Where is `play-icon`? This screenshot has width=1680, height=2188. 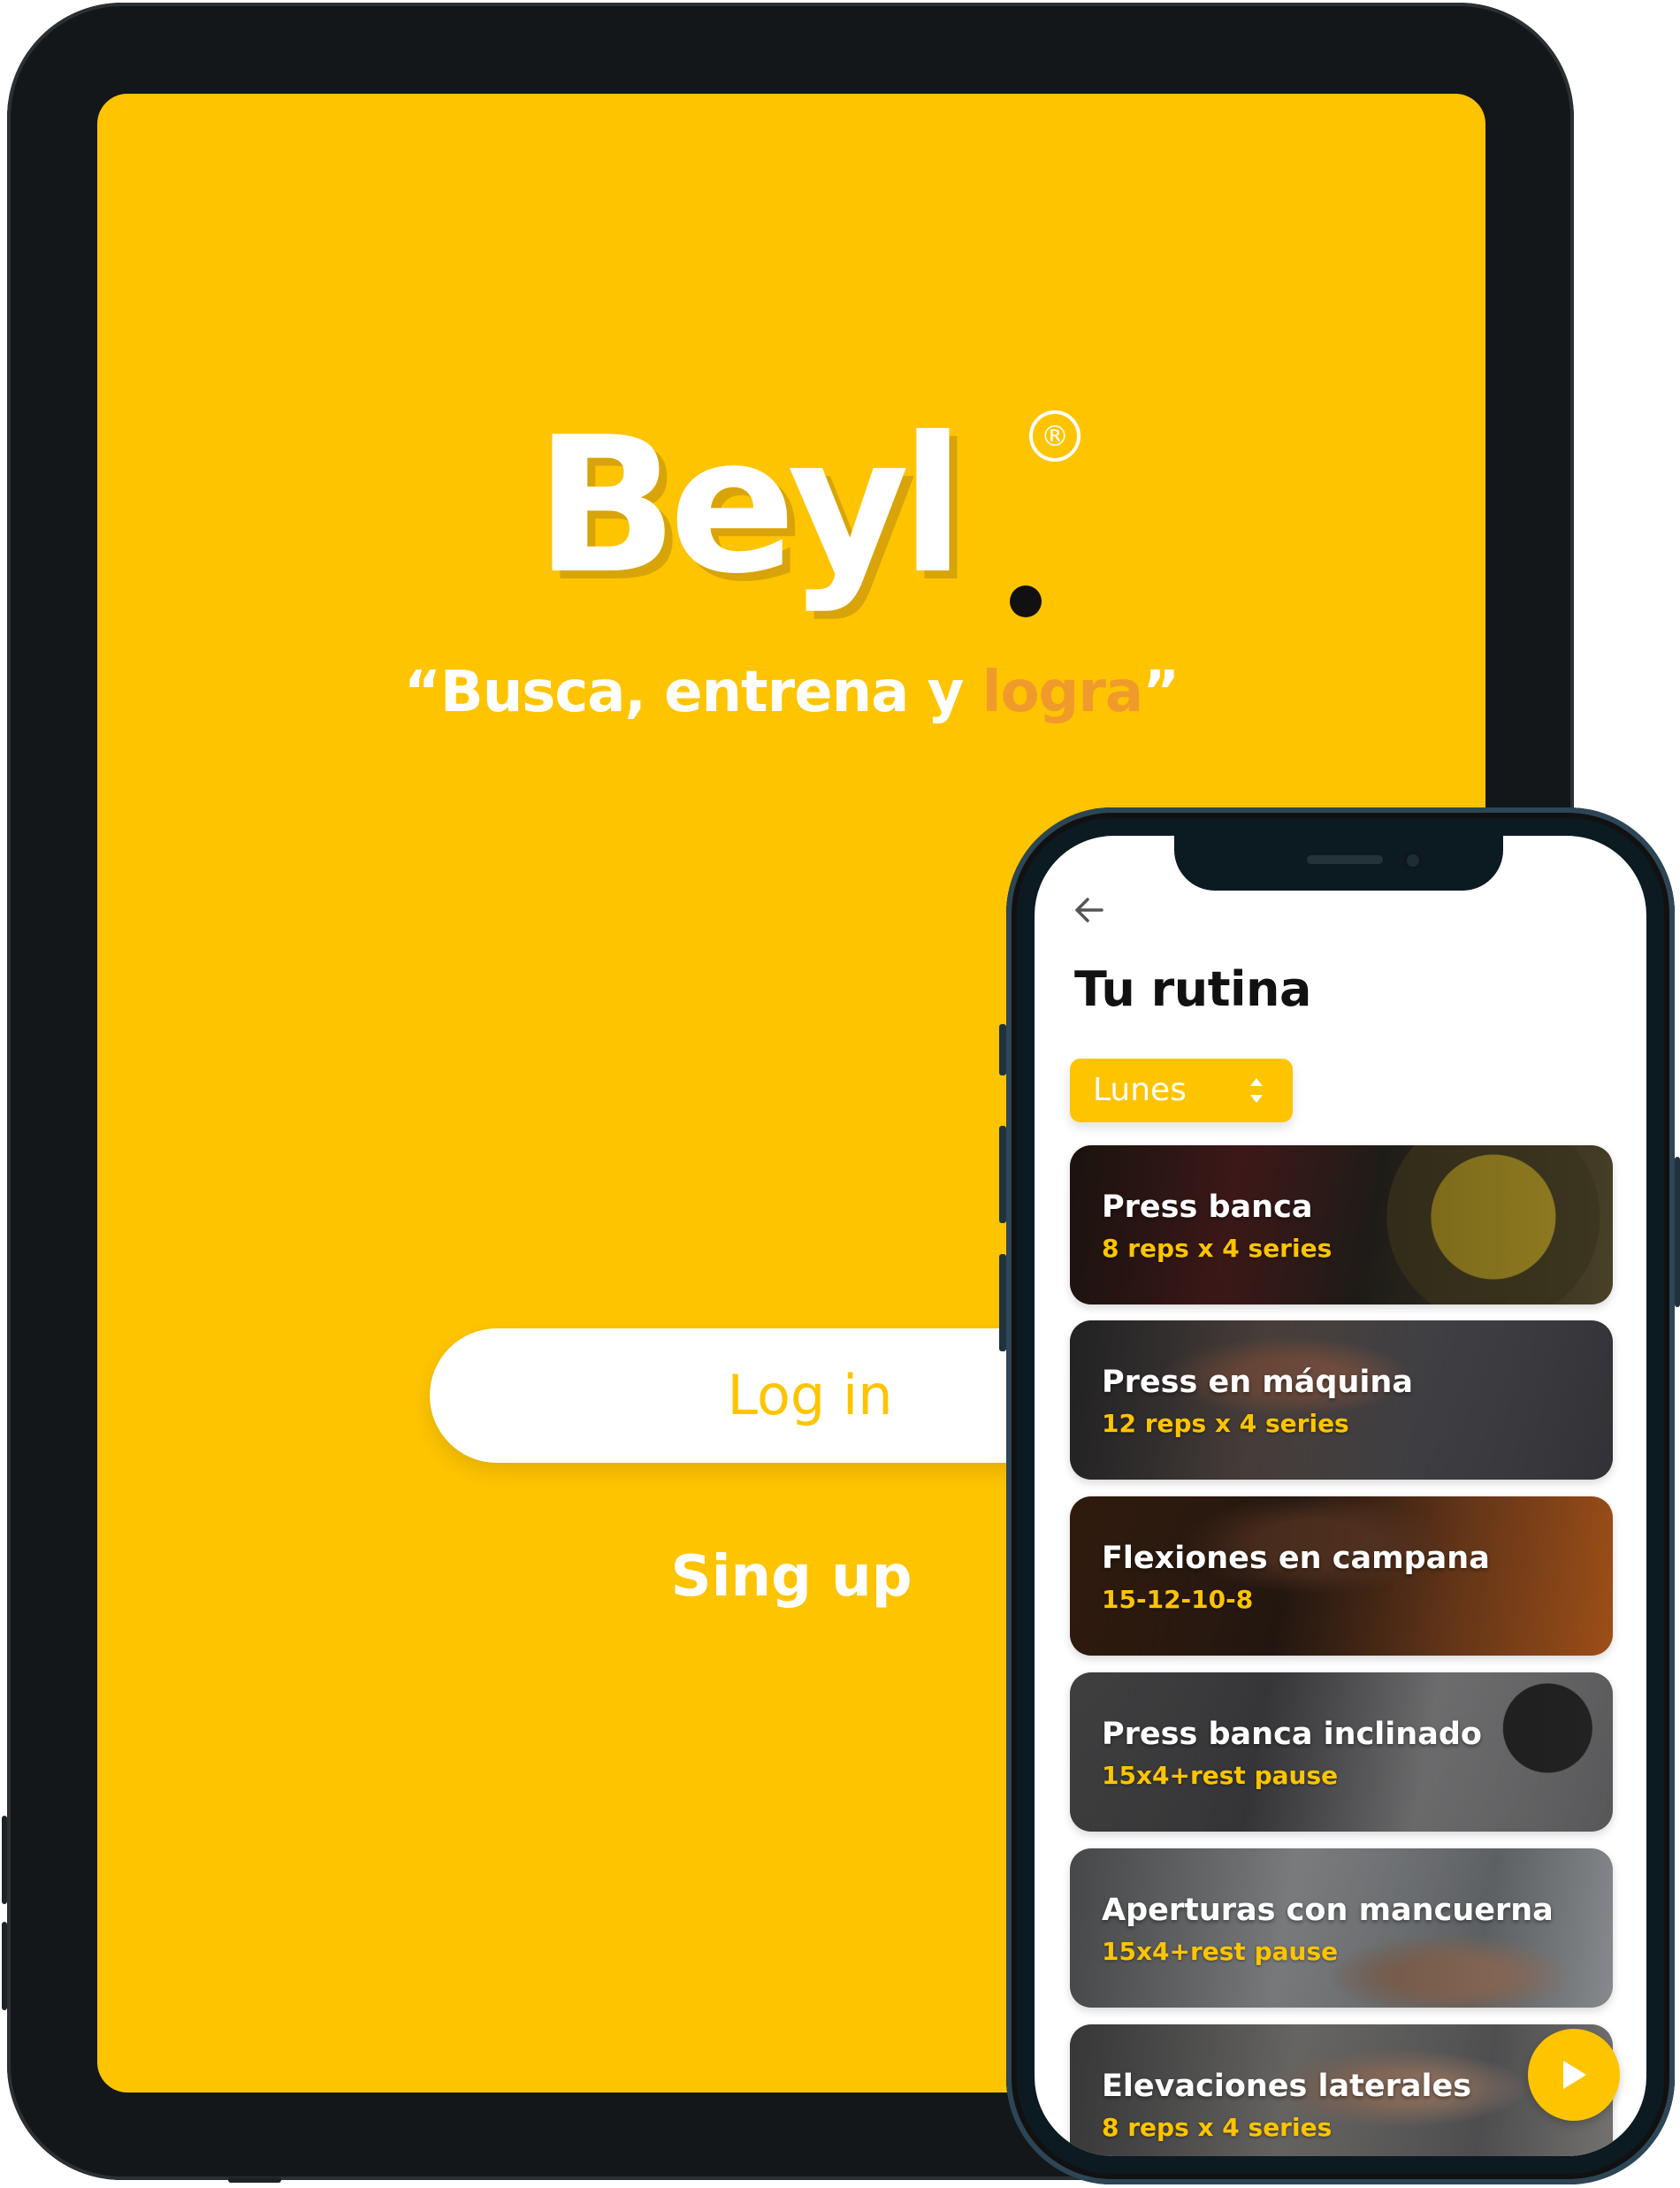 play-icon is located at coordinates (1574, 2075).